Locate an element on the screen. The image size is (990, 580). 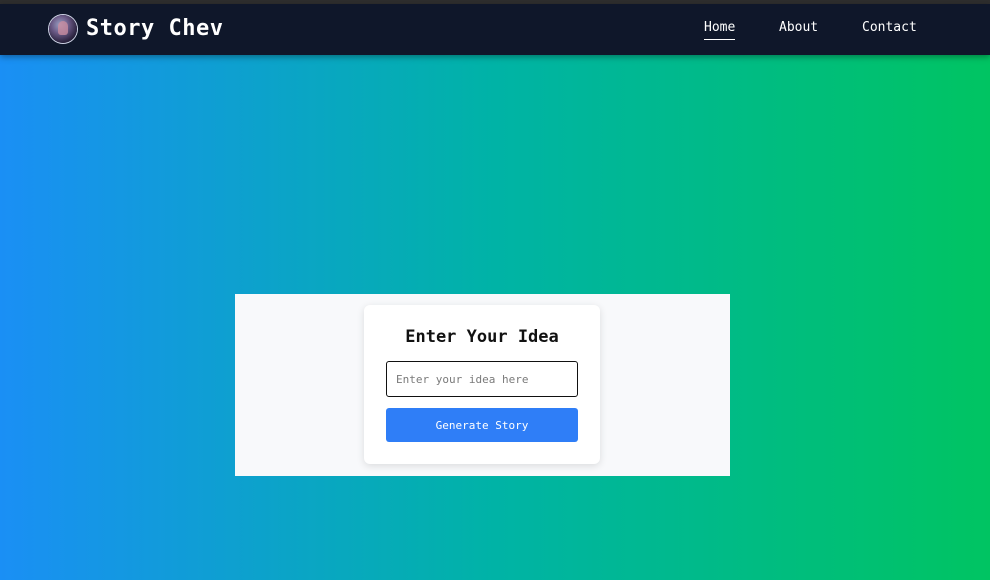
avatar-logo-icon is located at coordinates (63, 29).